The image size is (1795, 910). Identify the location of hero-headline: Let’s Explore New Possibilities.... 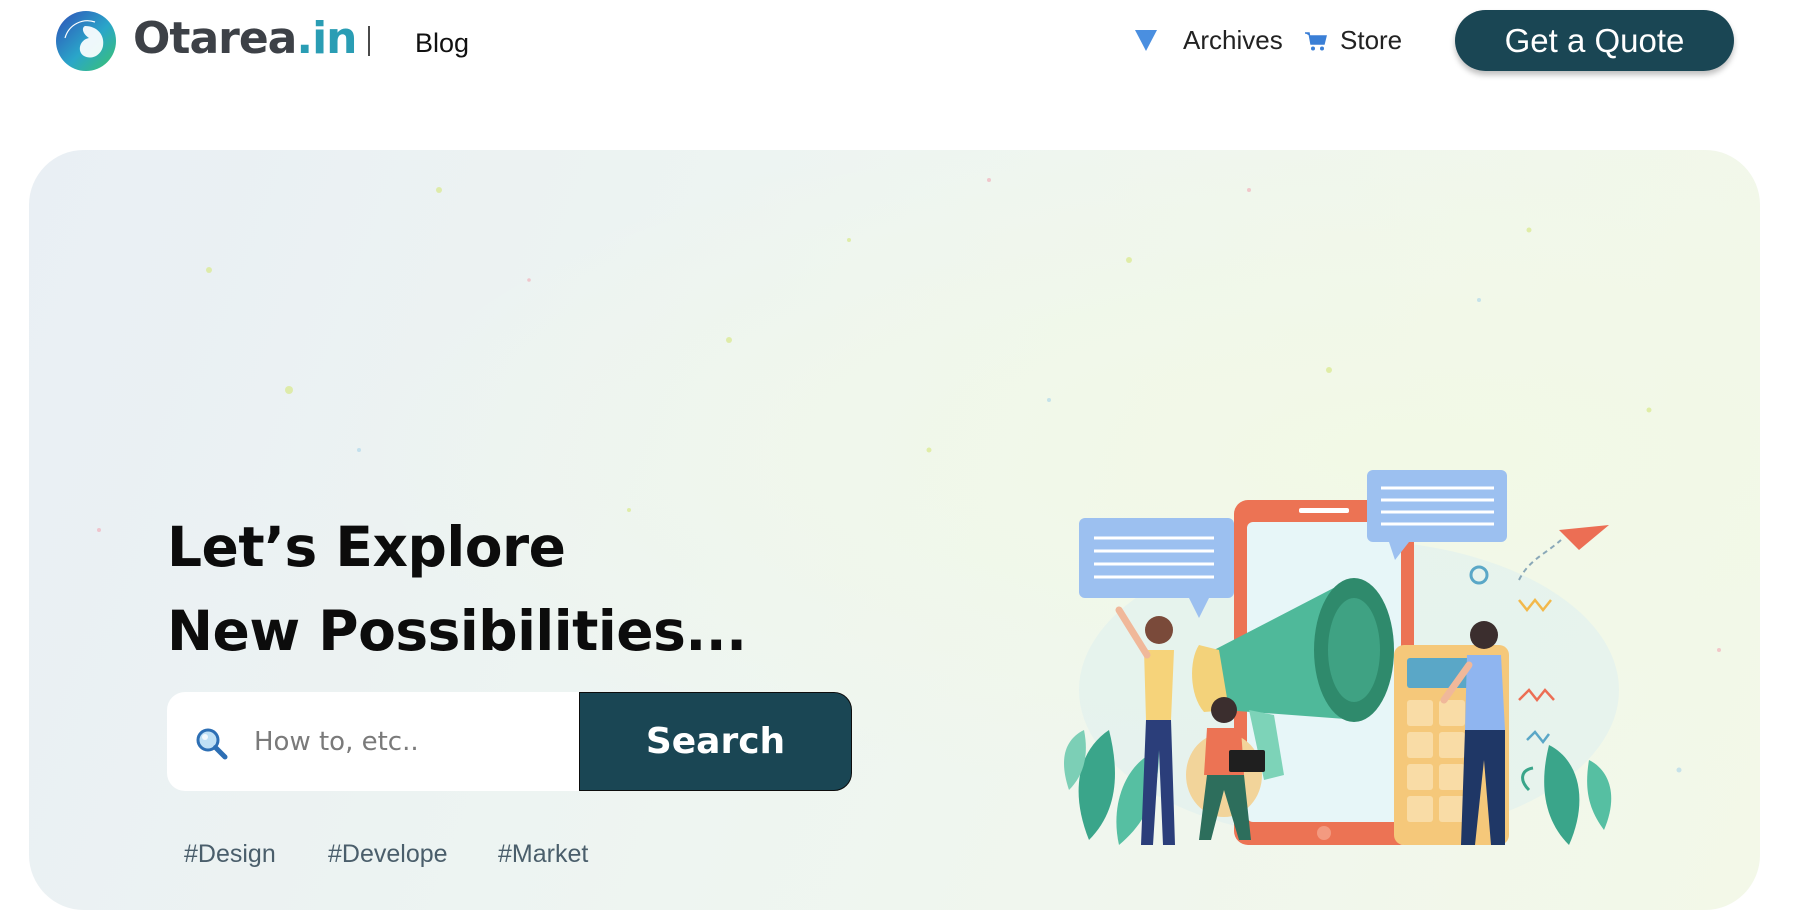
(457, 589).